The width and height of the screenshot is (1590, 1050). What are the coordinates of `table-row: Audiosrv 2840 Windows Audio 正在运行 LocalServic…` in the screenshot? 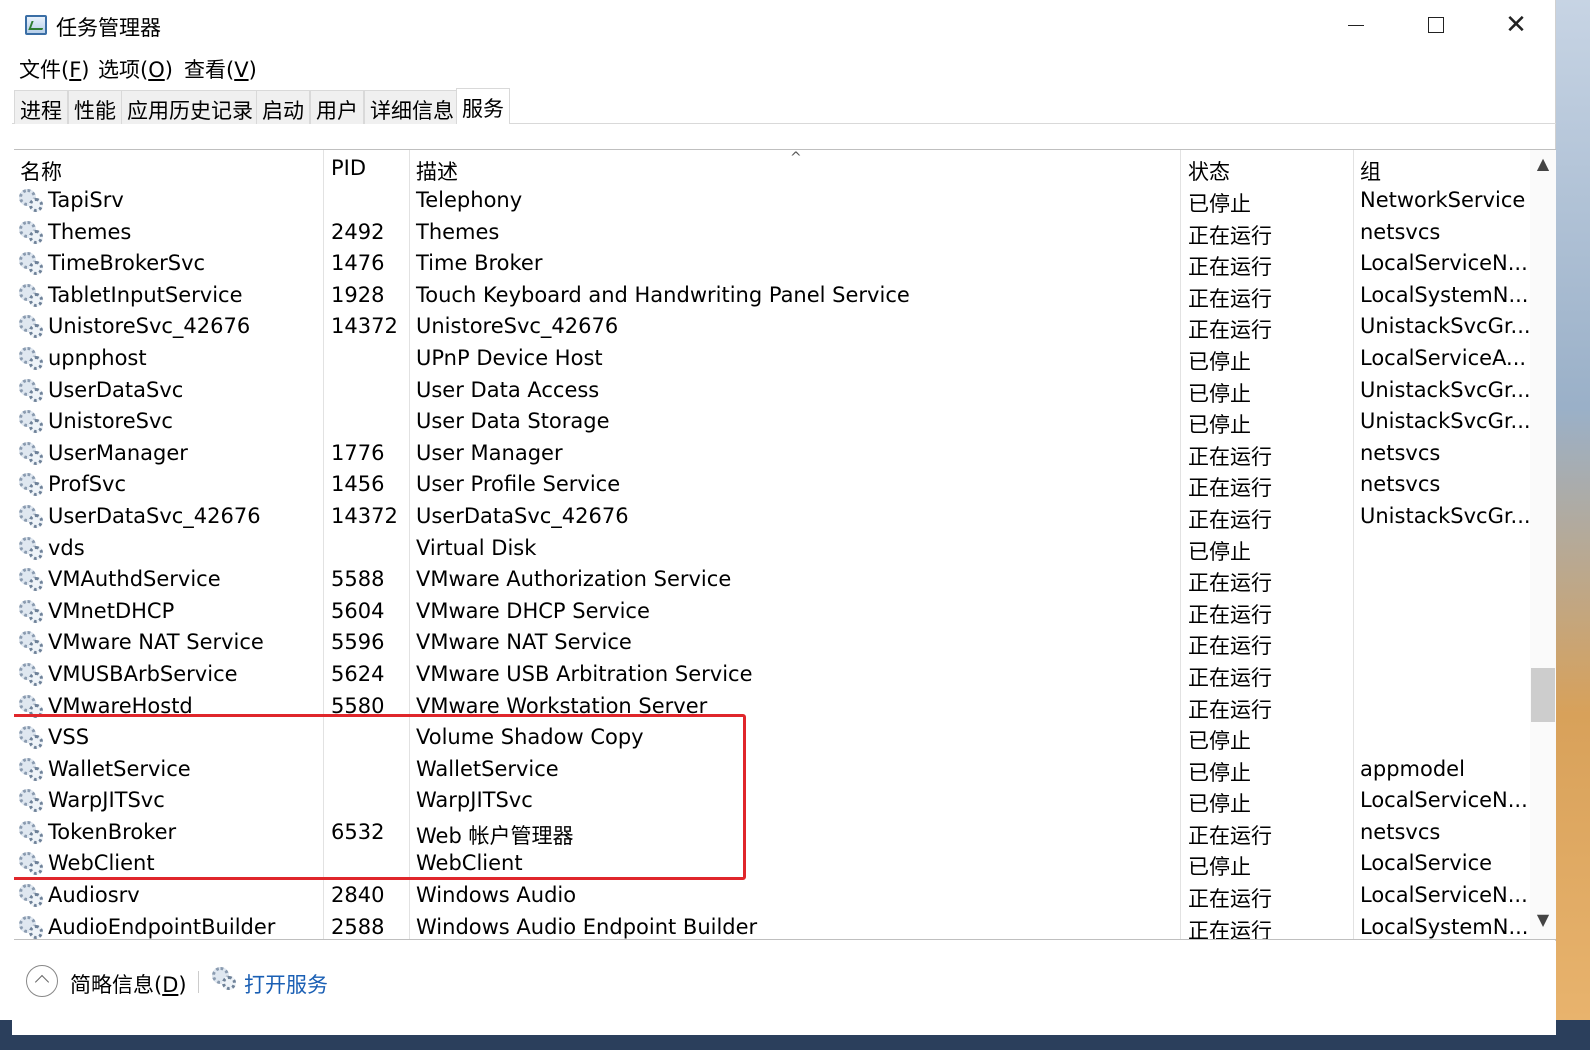 It's located at (772, 897).